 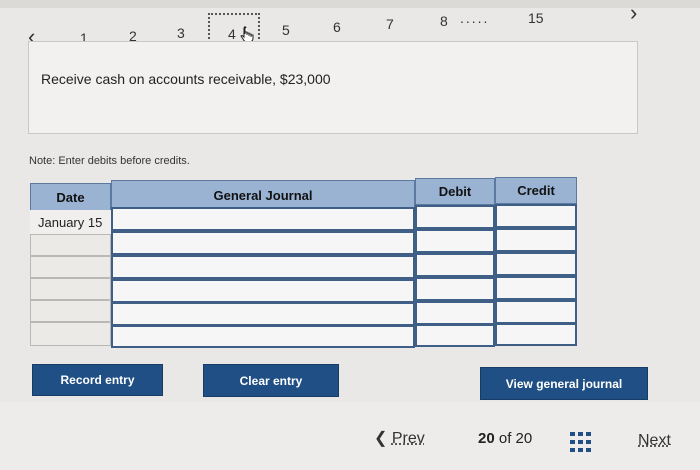 I want to click on grid-menu-icon, so click(x=581, y=442).